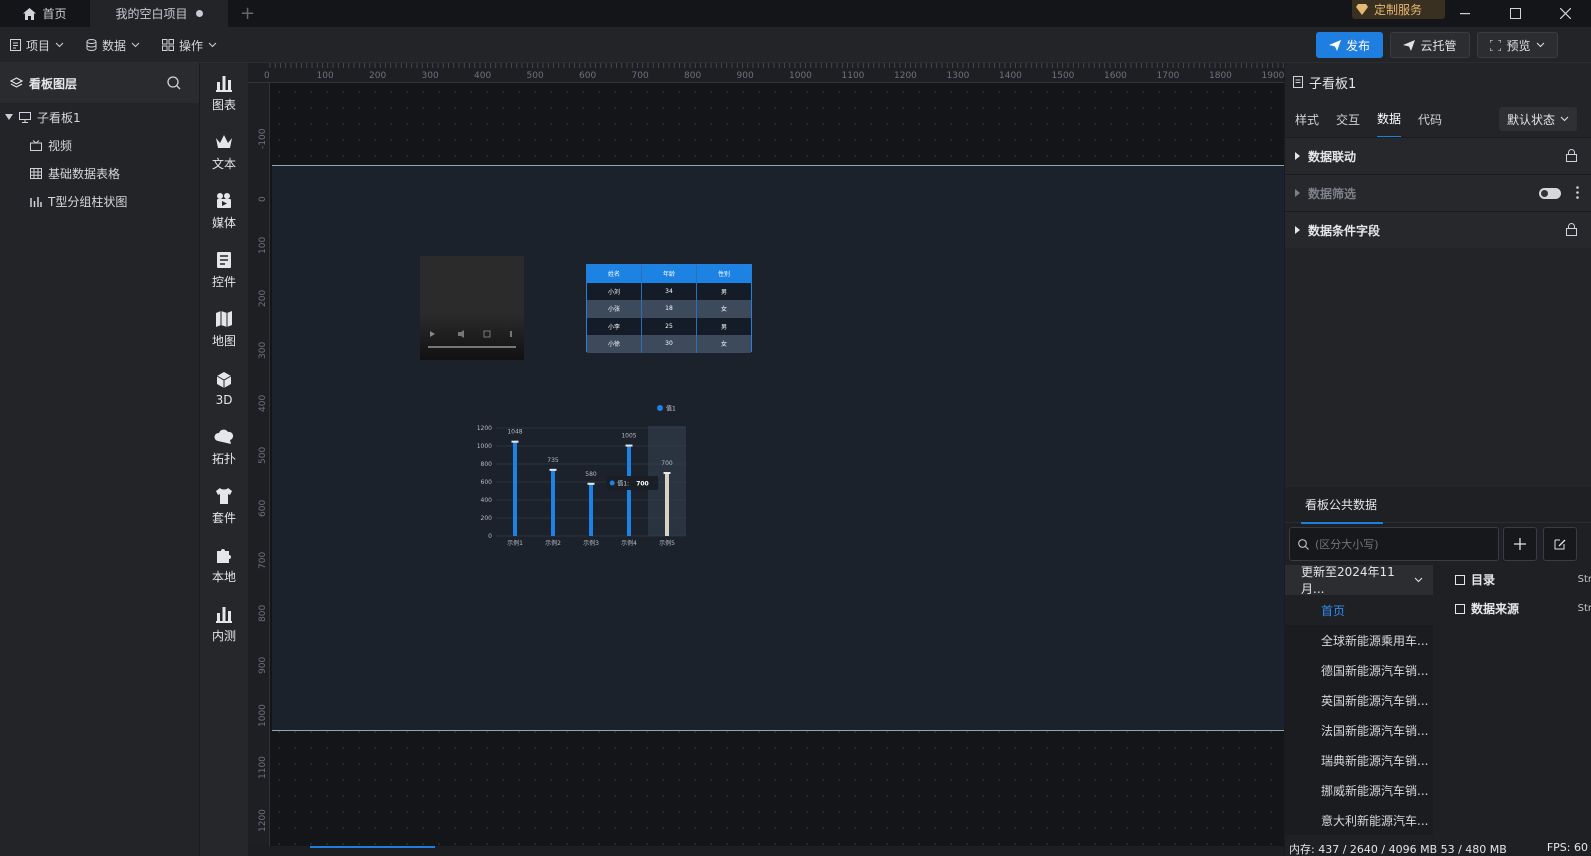 Image resolution: width=1591 pixels, height=856 pixels. What do you see at coordinates (1531, 119) in the screenshot?
I see `state-select-value: 默认状态` at bounding box center [1531, 119].